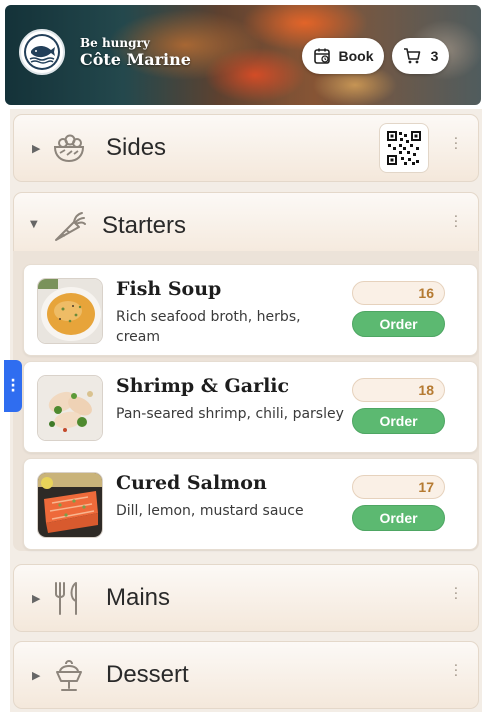 Image resolution: width=488 pixels, height=712 pixels. I want to click on section-starters: ▼ Starters · · ·, so click(246, 226).